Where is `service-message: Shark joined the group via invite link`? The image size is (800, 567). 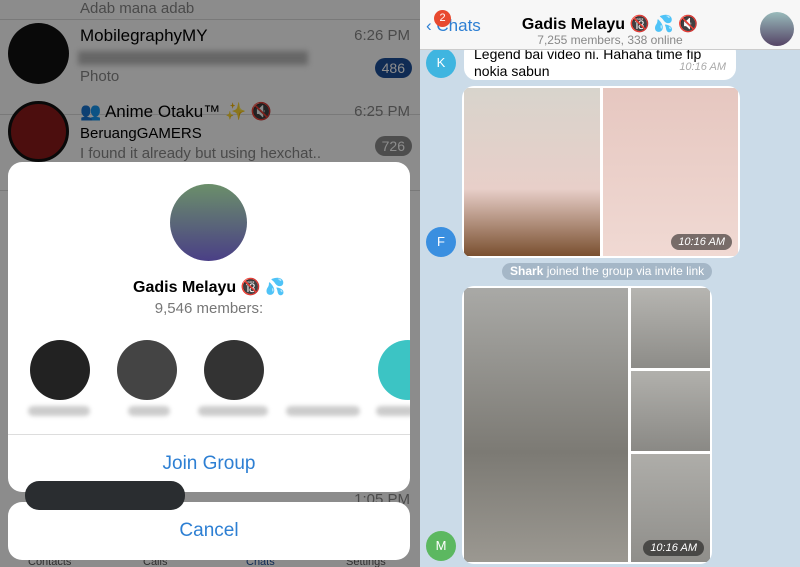
service-message: Shark joined the group via invite link is located at coordinates (607, 271).